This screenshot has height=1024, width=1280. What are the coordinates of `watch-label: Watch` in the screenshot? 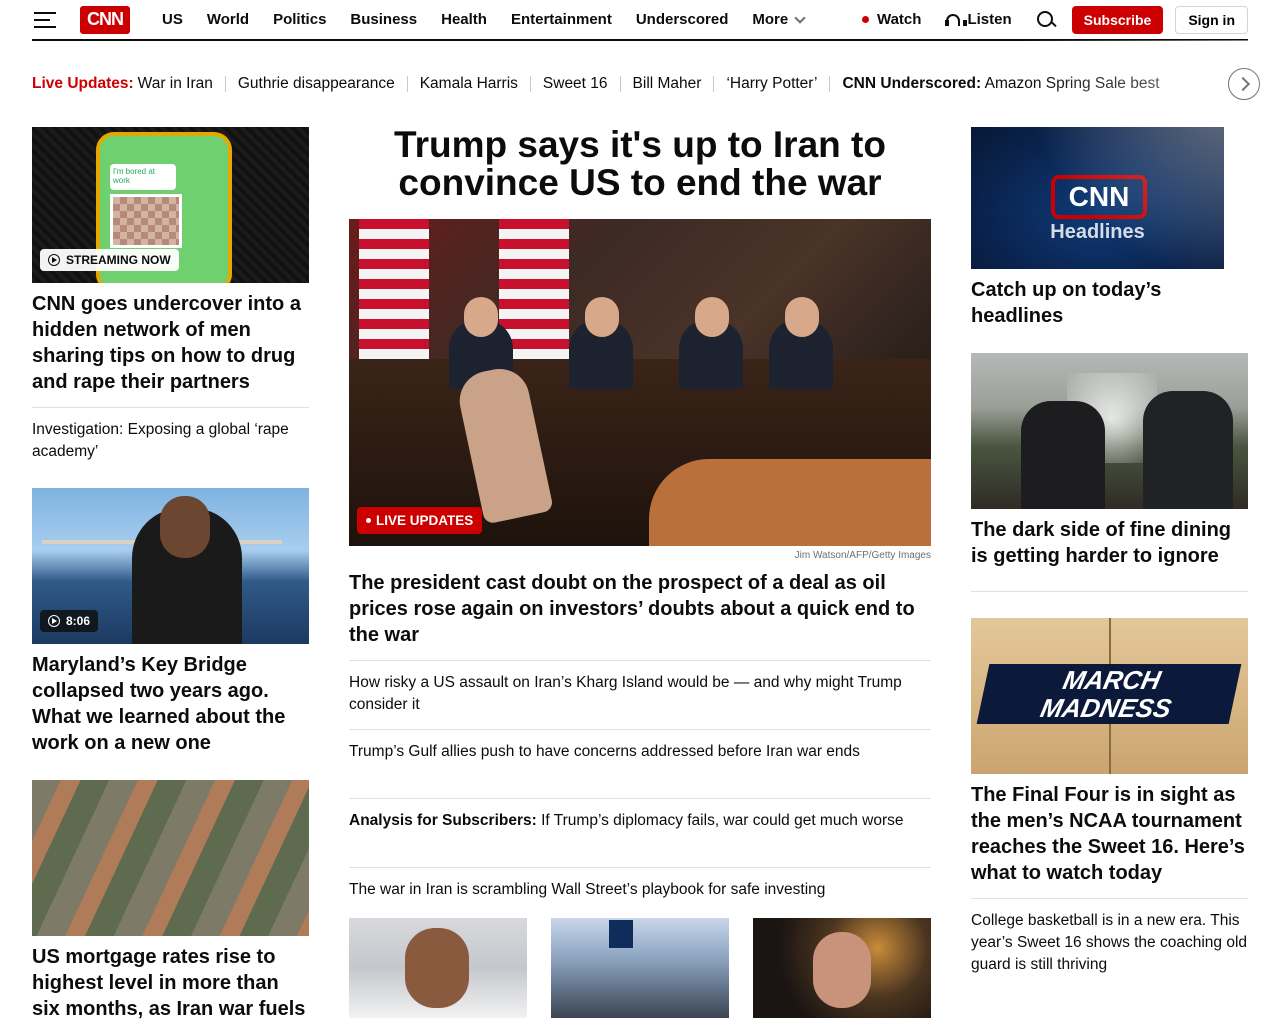 It's located at (899, 19).